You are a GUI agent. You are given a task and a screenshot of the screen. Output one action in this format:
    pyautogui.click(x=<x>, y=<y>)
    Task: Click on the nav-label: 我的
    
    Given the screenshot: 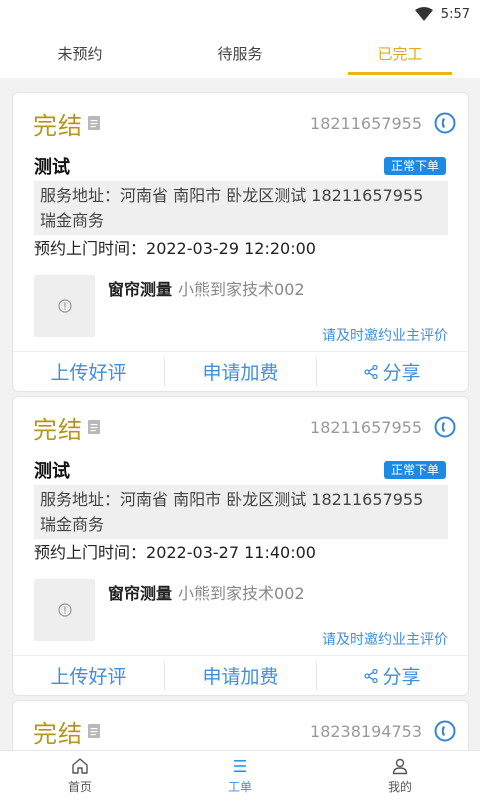 What is the action you would take?
    pyautogui.click(x=399, y=786)
    